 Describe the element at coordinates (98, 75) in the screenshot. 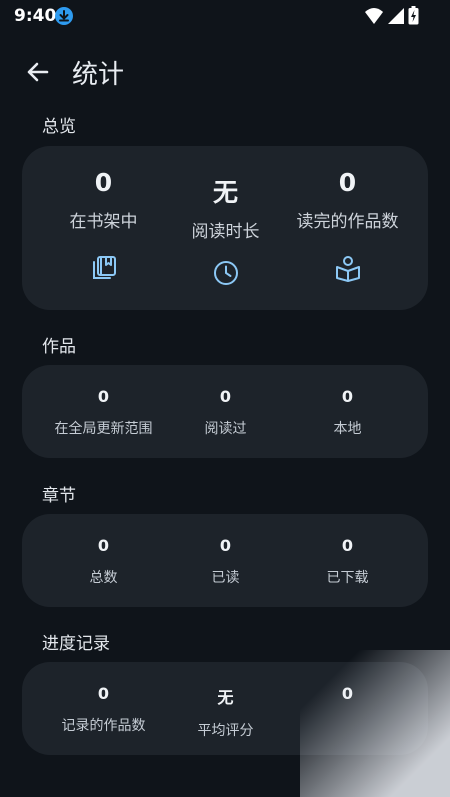

I see `page-title: 统计` at that location.